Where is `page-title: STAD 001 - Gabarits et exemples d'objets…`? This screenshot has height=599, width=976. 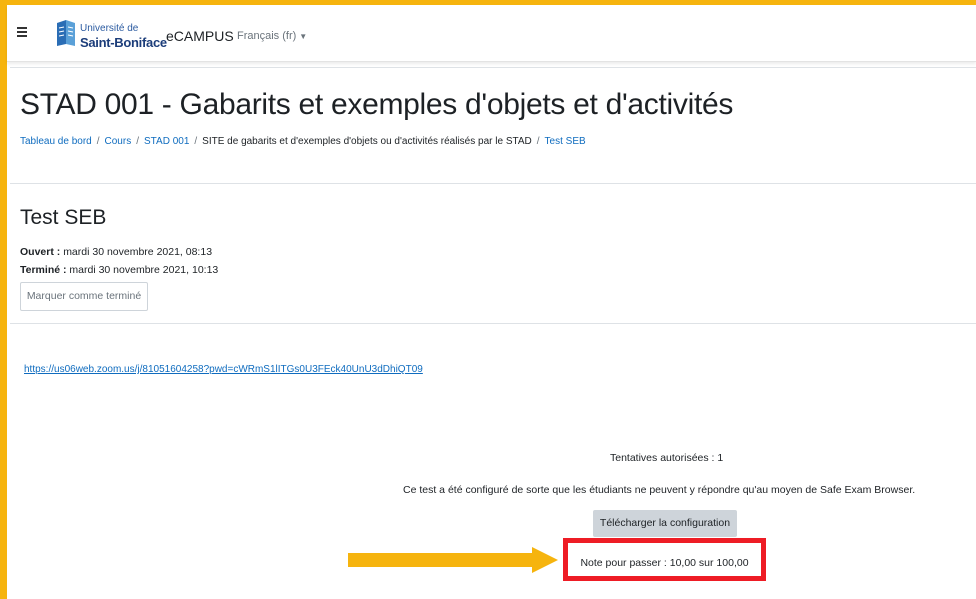 page-title: STAD 001 - Gabarits et exemples d'objets… is located at coordinates (377, 104).